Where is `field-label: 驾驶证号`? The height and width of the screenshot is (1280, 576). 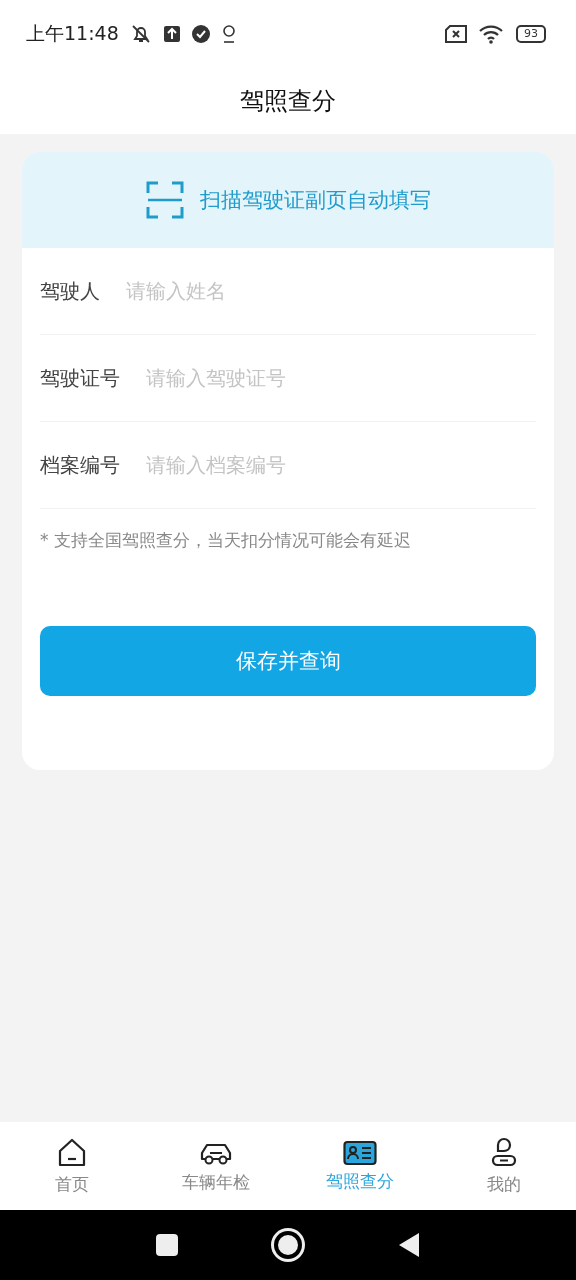
field-label: 驾驶证号 is located at coordinates (80, 378).